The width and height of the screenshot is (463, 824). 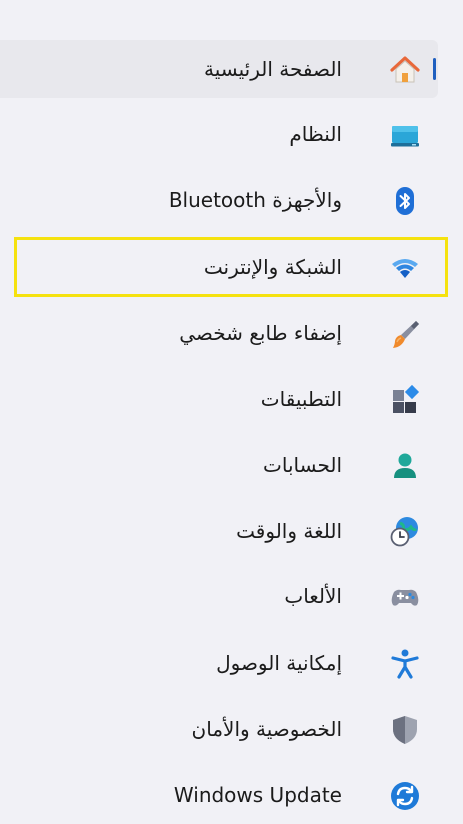 I want to click on paintbrush-icon, so click(x=405, y=334).